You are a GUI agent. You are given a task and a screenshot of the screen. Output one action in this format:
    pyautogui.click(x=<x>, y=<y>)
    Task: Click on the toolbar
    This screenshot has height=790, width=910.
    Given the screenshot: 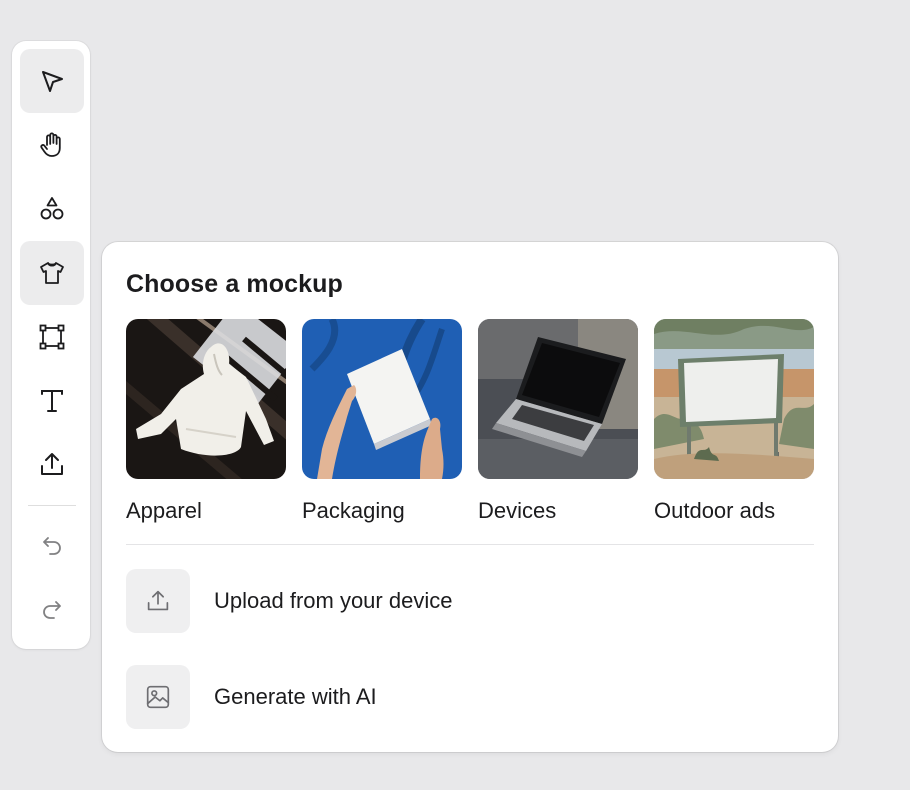 What is the action you would take?
    pyautogui.click(x=51, y=345)
    